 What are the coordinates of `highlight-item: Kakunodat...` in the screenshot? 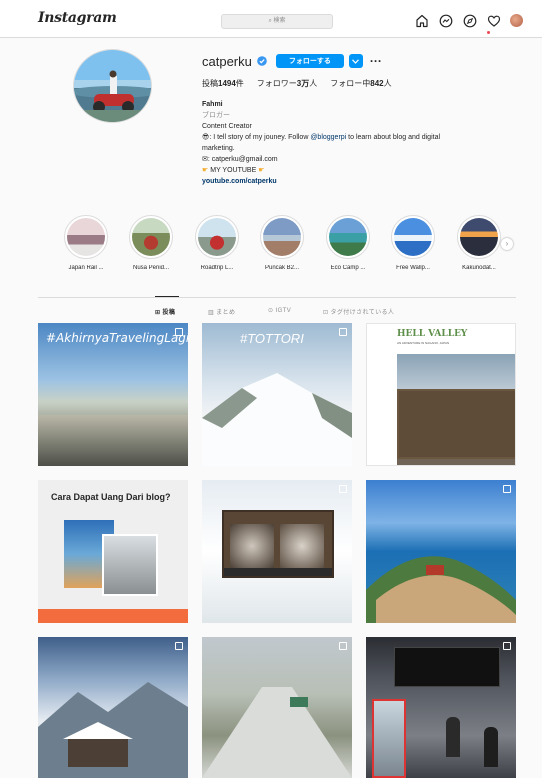 It's located at (479, 243).